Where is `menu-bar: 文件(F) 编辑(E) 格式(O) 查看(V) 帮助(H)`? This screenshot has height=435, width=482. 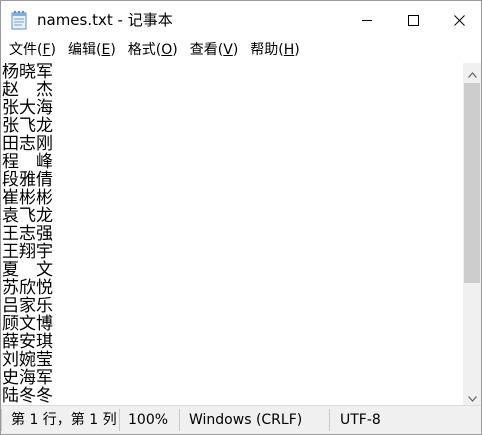
menu-bar: 文件(F) 编辑(E) 格式(O) 查看(V) 帮助(H) is located at coordinates (241, 50).